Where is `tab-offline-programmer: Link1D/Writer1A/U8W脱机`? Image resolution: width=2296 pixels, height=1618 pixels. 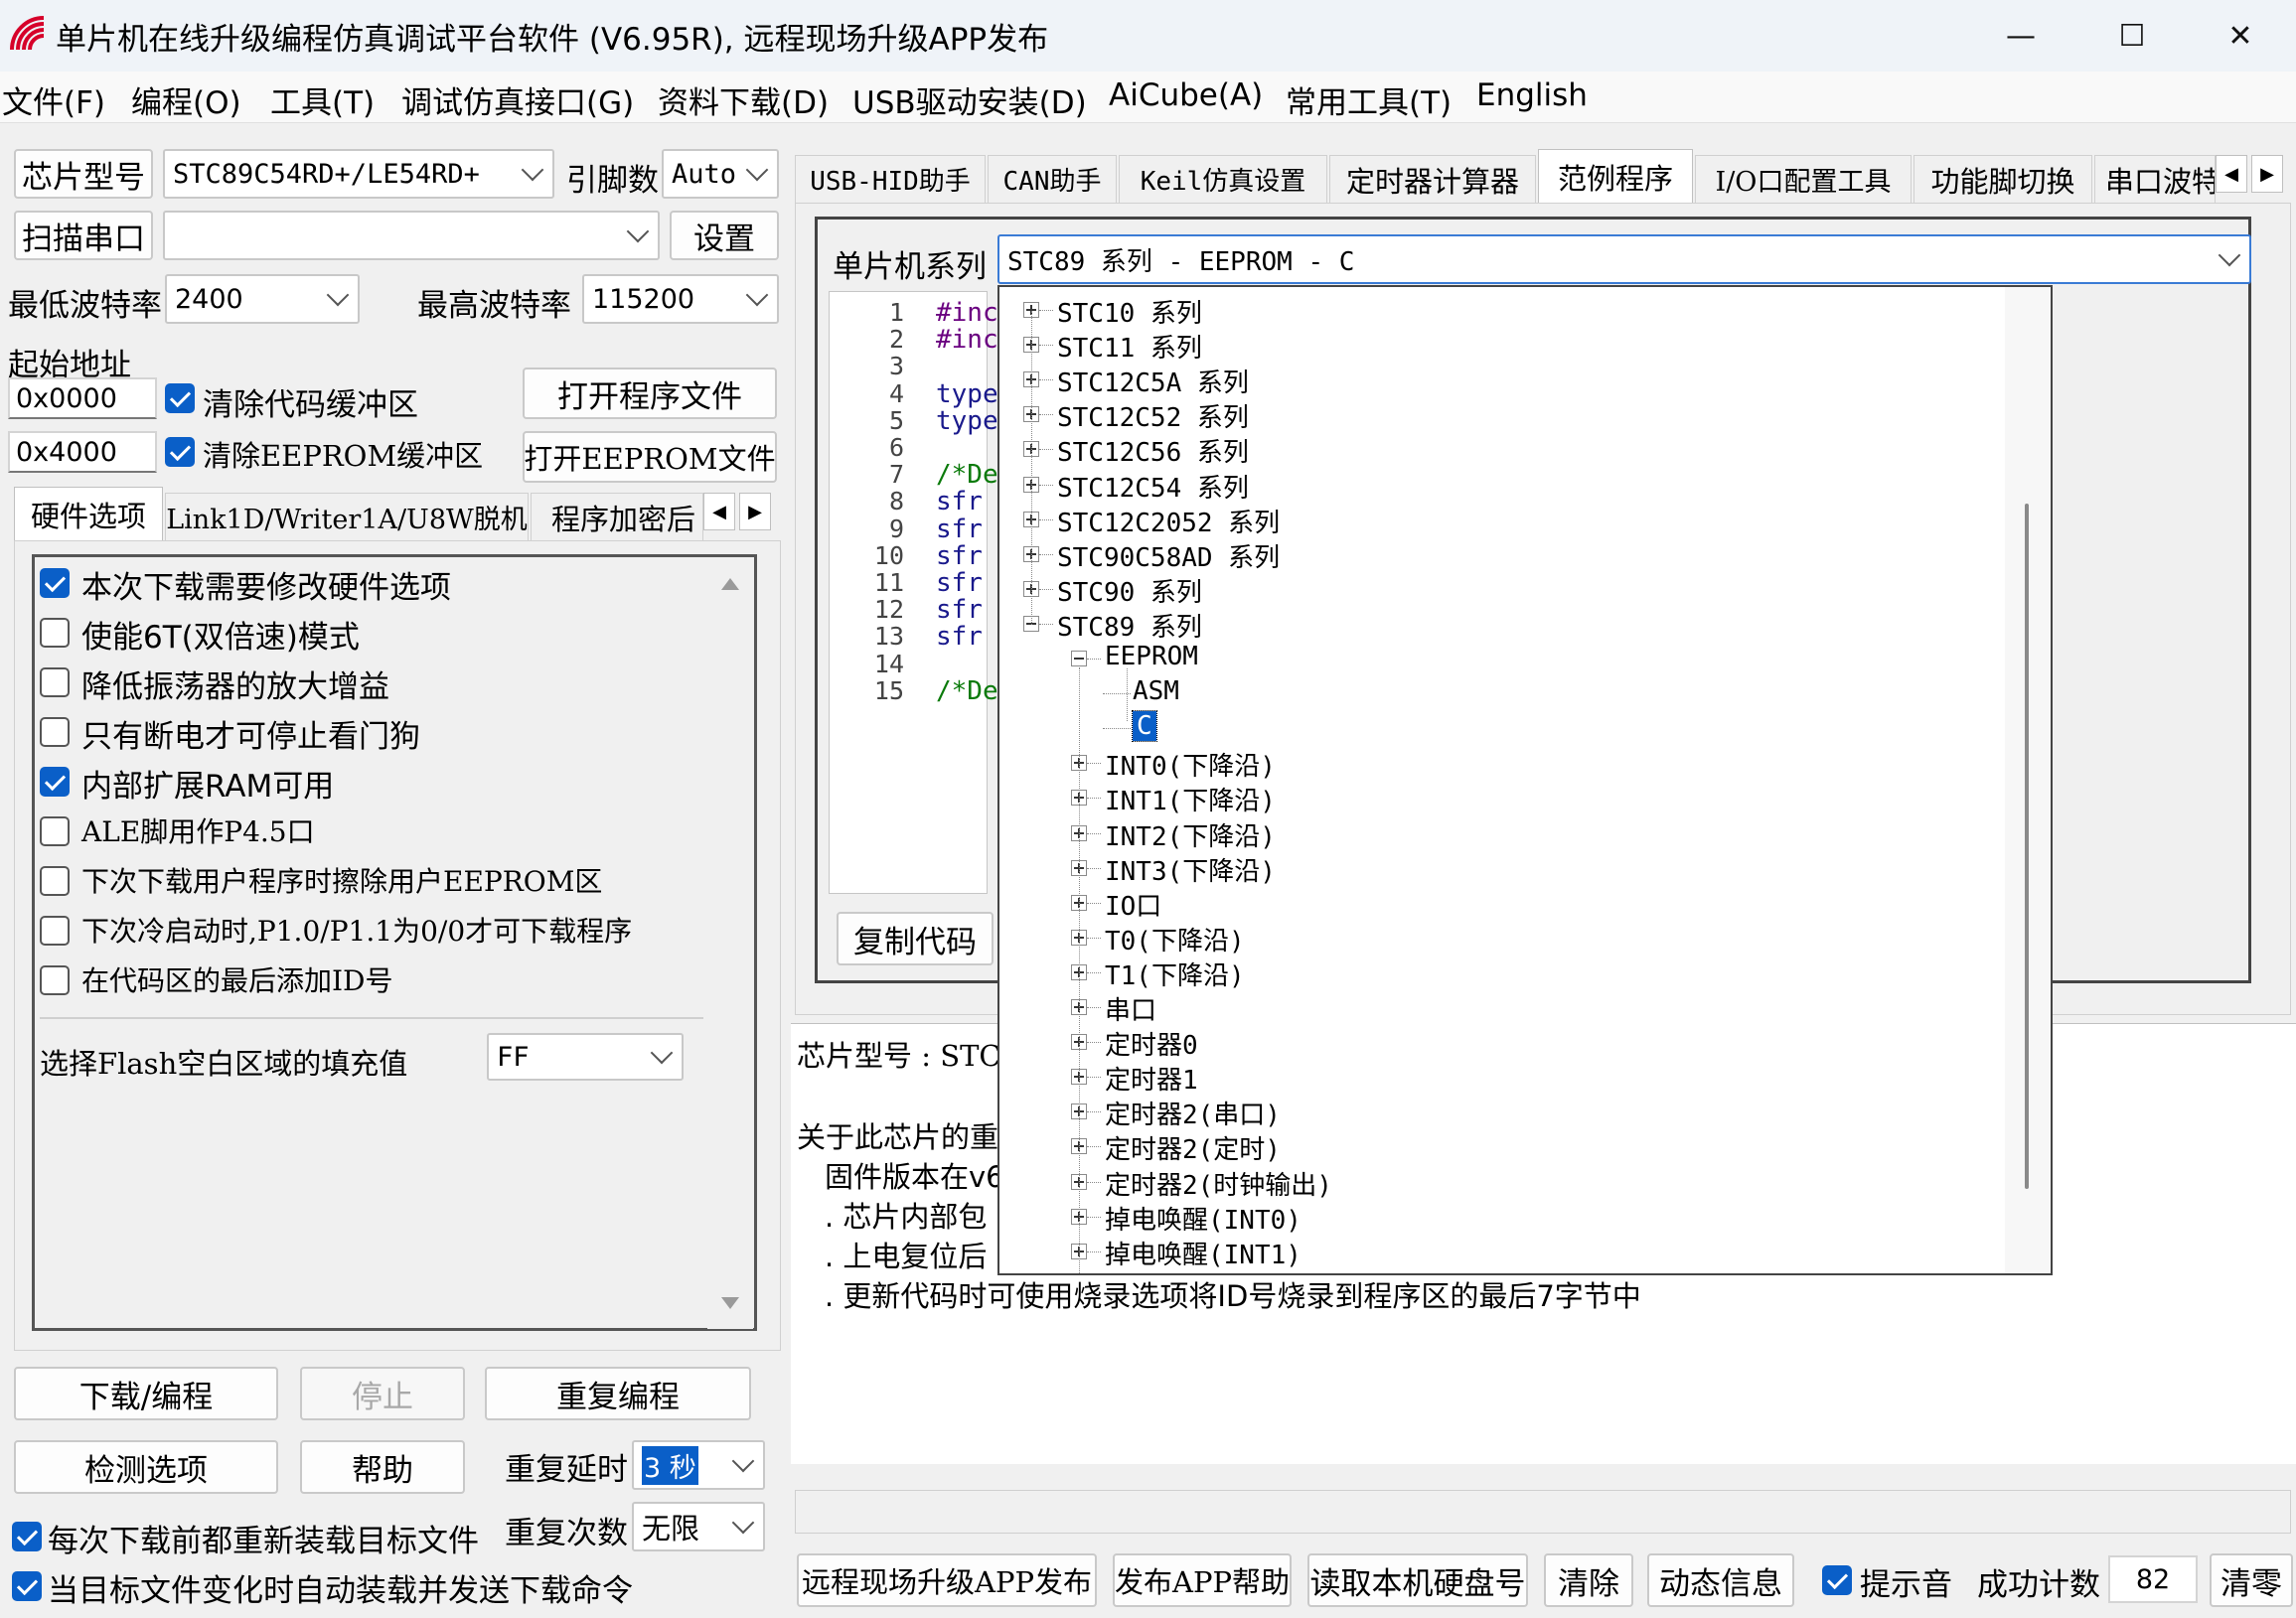
tab-offline-programmer: Link1D/Writer1A/U8W脱机 is located at coordinates (347, 516).